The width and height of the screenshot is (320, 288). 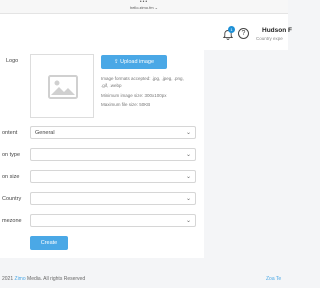 What do you see at coordinates (12, 199) in the screenshot?
I see `country-label: Country` at bounding box center [12, 199].